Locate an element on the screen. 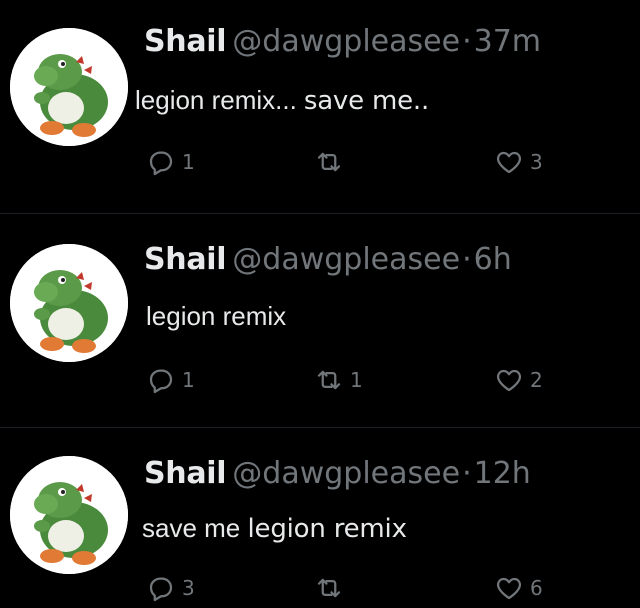 The width and height of the screenshot is (640, 608). tweet-actions: 1 1 2 is located at coordinates (320, 380).